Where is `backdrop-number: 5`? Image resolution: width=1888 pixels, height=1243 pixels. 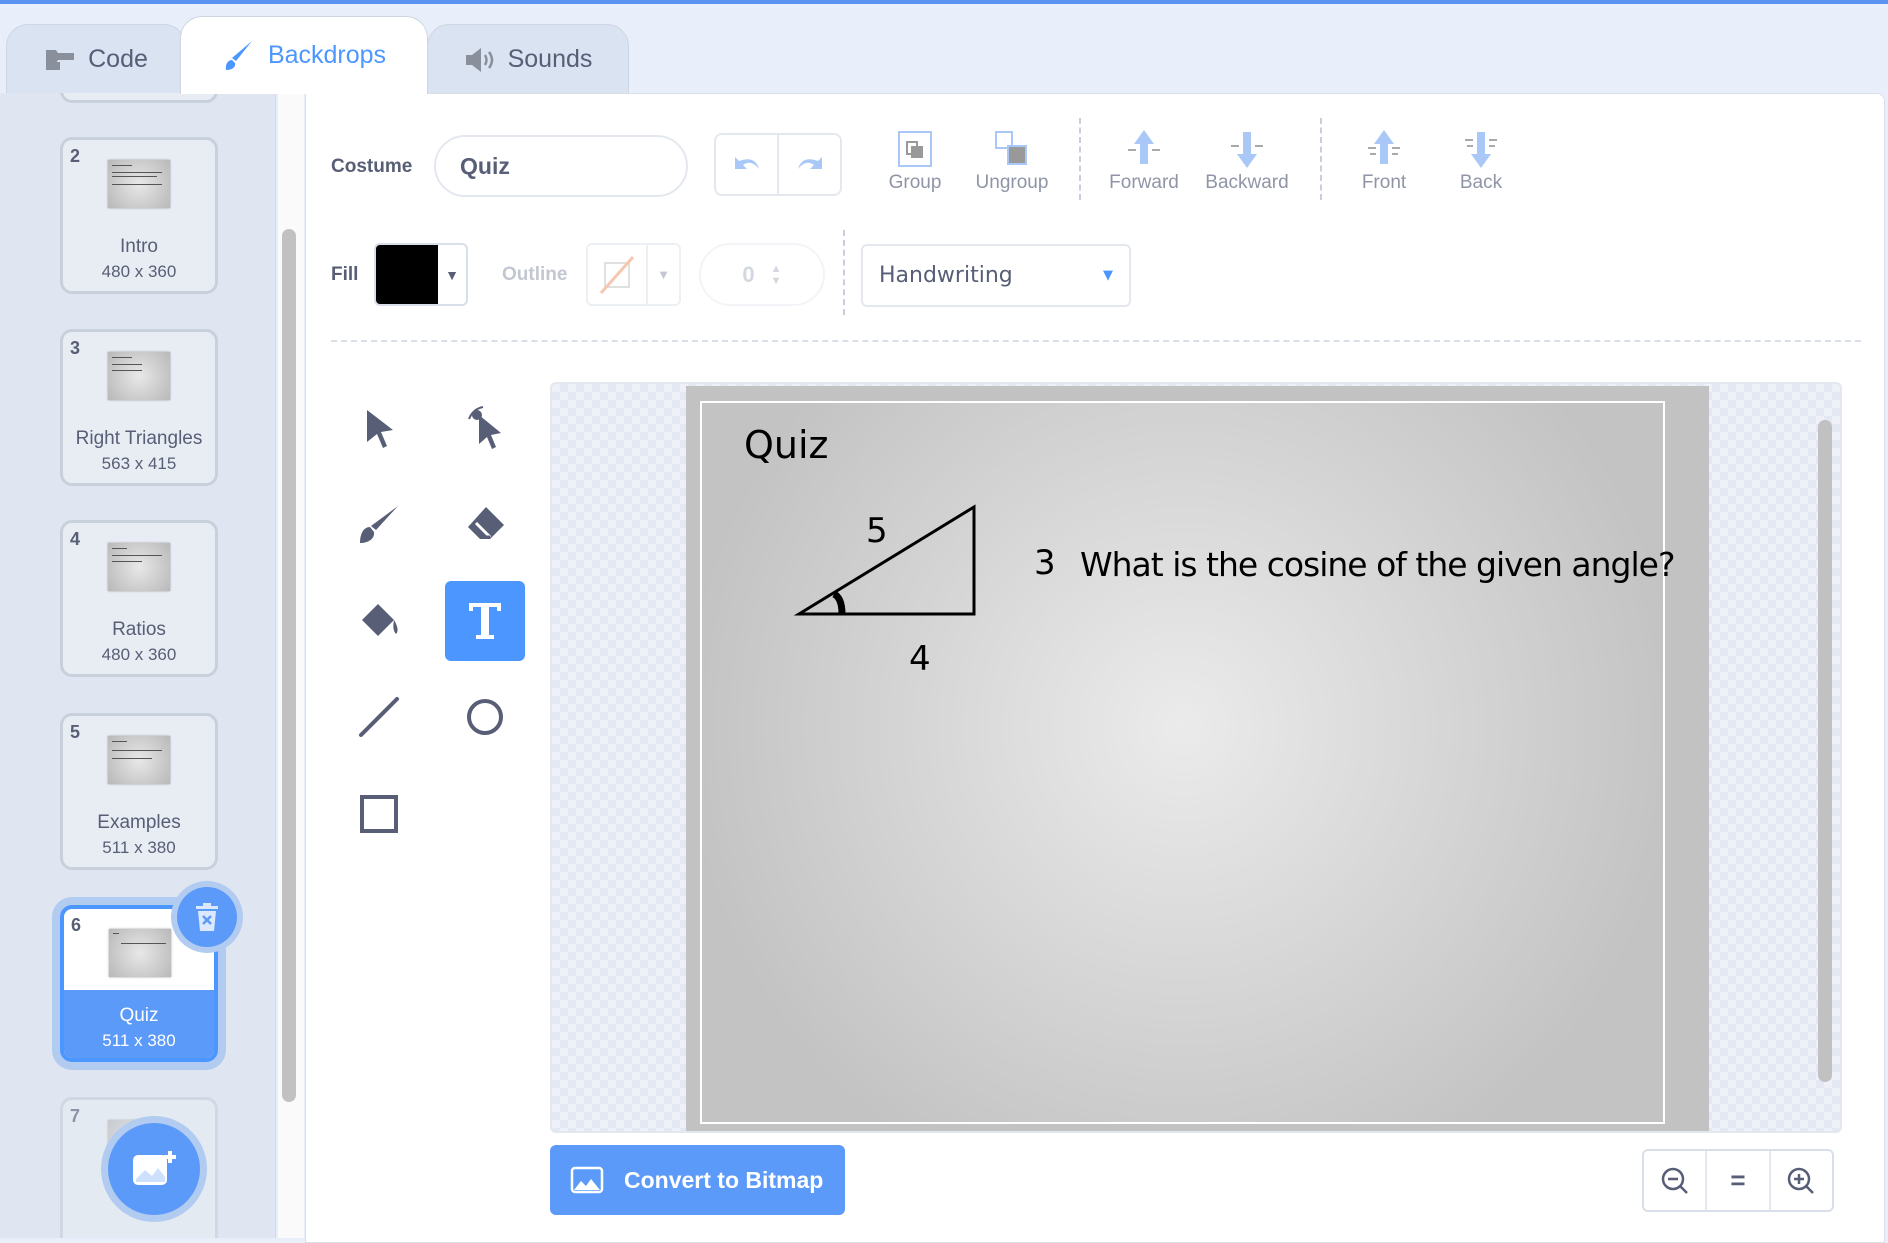 backdrop-number: 5 is located at coordinates (75, 732).